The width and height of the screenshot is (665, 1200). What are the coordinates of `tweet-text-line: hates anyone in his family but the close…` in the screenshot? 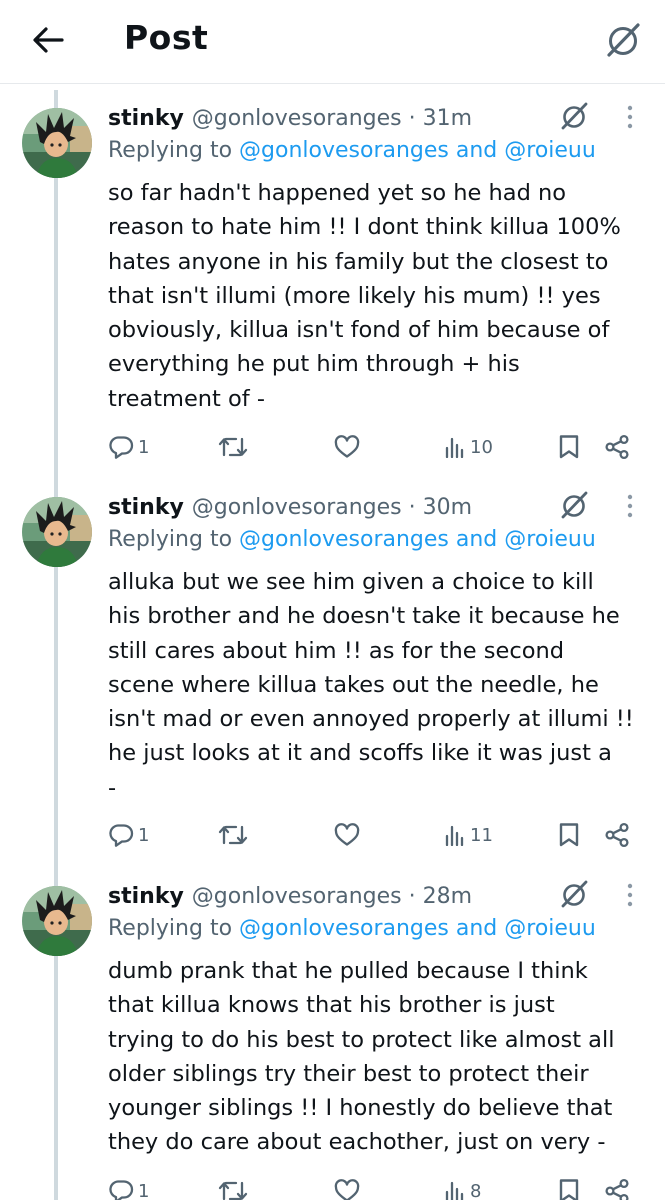 It's located at (358, 261).